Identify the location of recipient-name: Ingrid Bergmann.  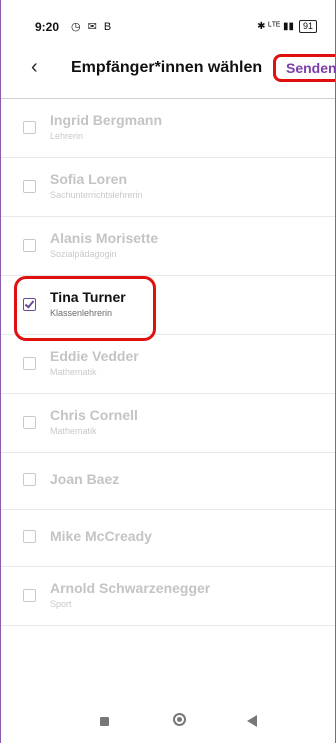
(106, 120).